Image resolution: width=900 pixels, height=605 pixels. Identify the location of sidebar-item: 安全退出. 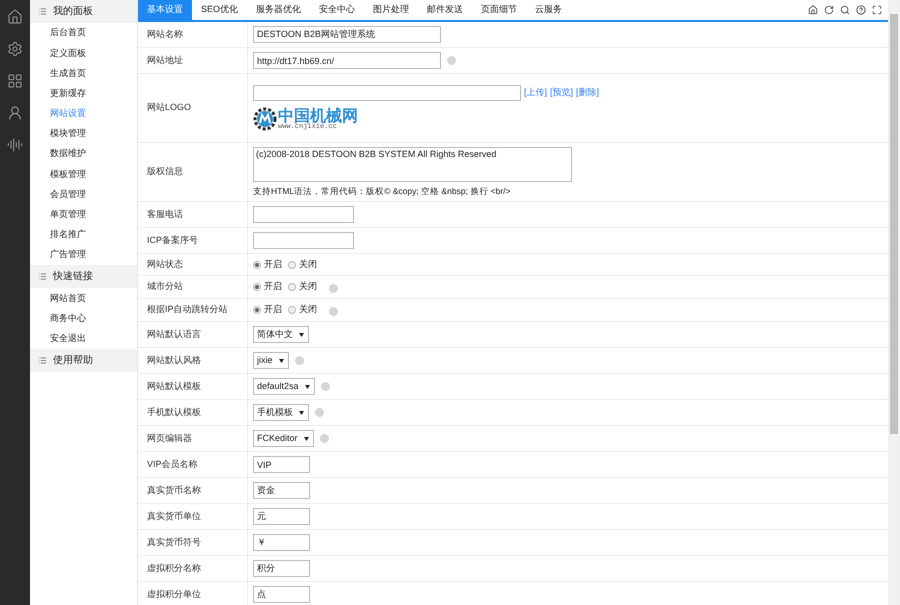
(83, 338).